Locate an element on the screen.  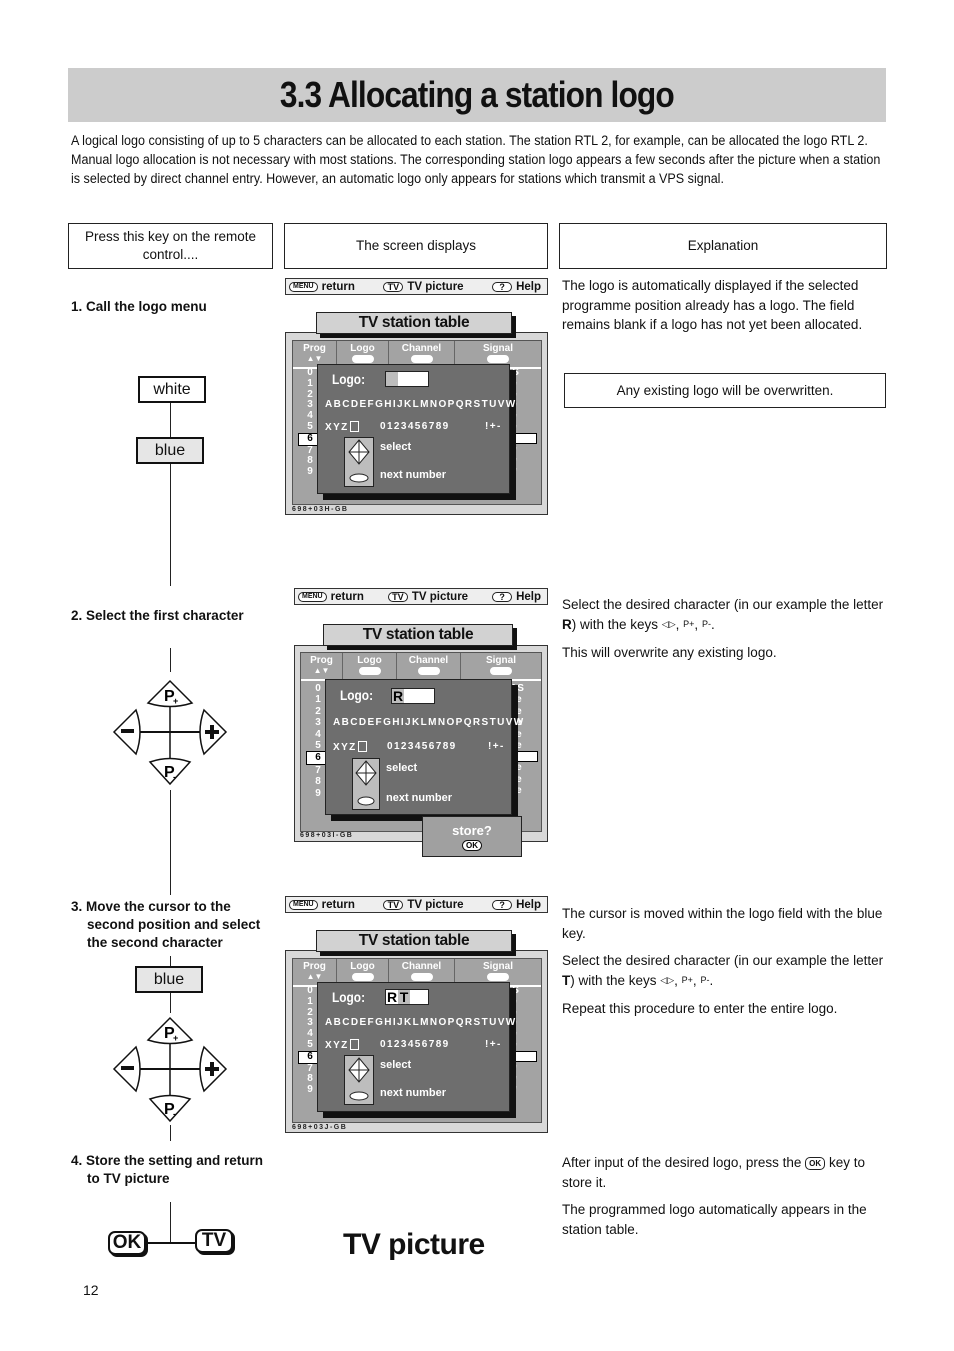
signal-key-icon is located at coordinates (501, 671).